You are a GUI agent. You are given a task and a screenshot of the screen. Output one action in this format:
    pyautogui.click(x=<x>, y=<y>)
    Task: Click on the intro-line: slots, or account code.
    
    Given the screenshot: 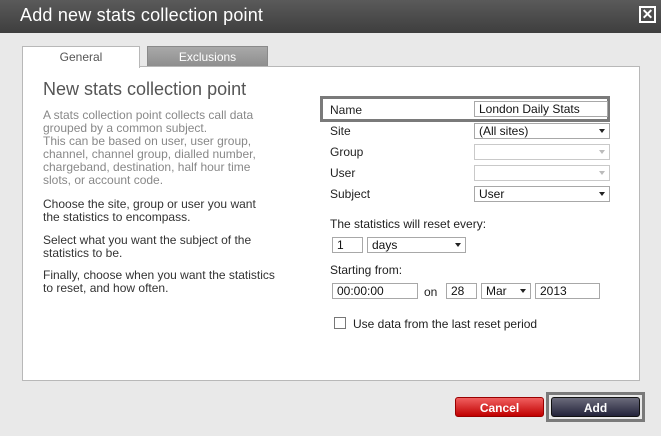 What is the action you would take?
    pyautogui.click(x=103, y=180)
    